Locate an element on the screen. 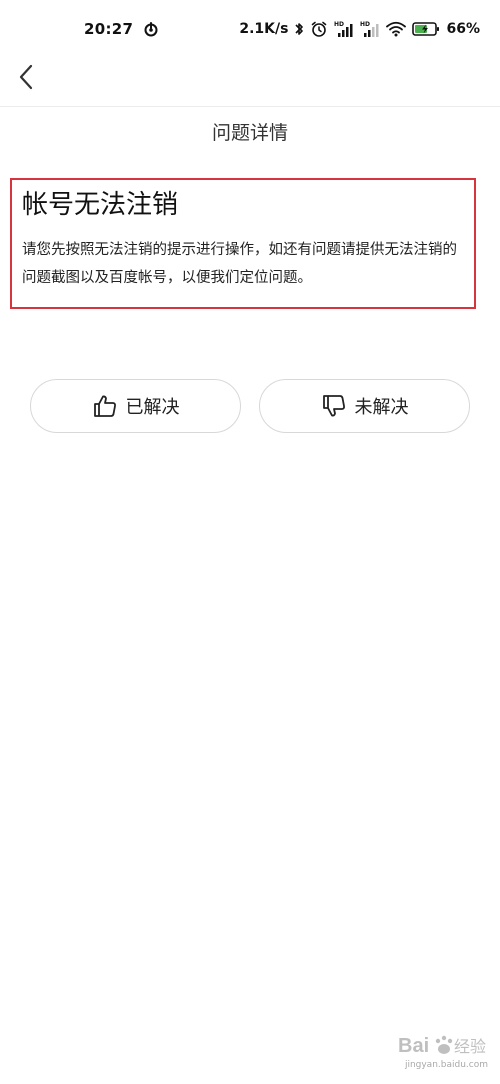 The height and width of the screenshot is (1084, 500). network-speed: 2.1K/s is located at coordinates (264, 29).